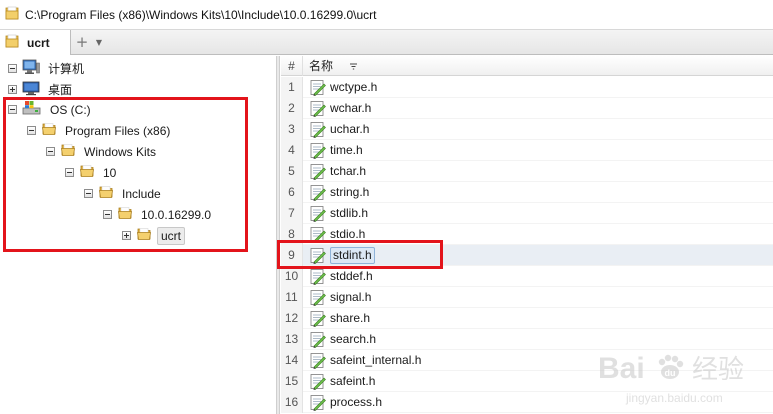  I want to click on file-name: uchar.h, so click(349, 129).